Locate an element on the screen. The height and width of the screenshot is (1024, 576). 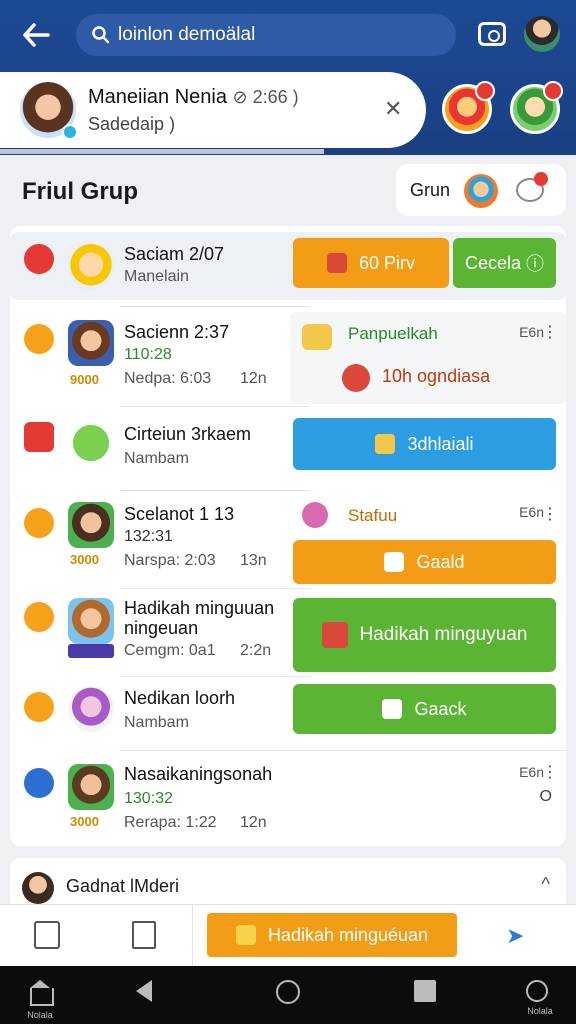
recents-icon is located at coordinates (425, 991).